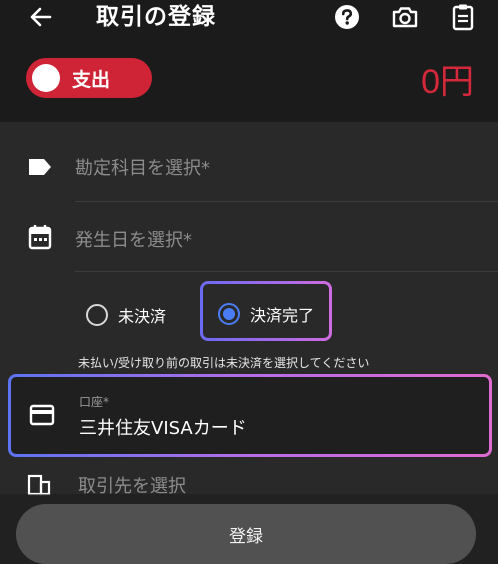 The height and width of the screenshot is (564, 498). I want to click on radio-unsettled, so click(97, 315).